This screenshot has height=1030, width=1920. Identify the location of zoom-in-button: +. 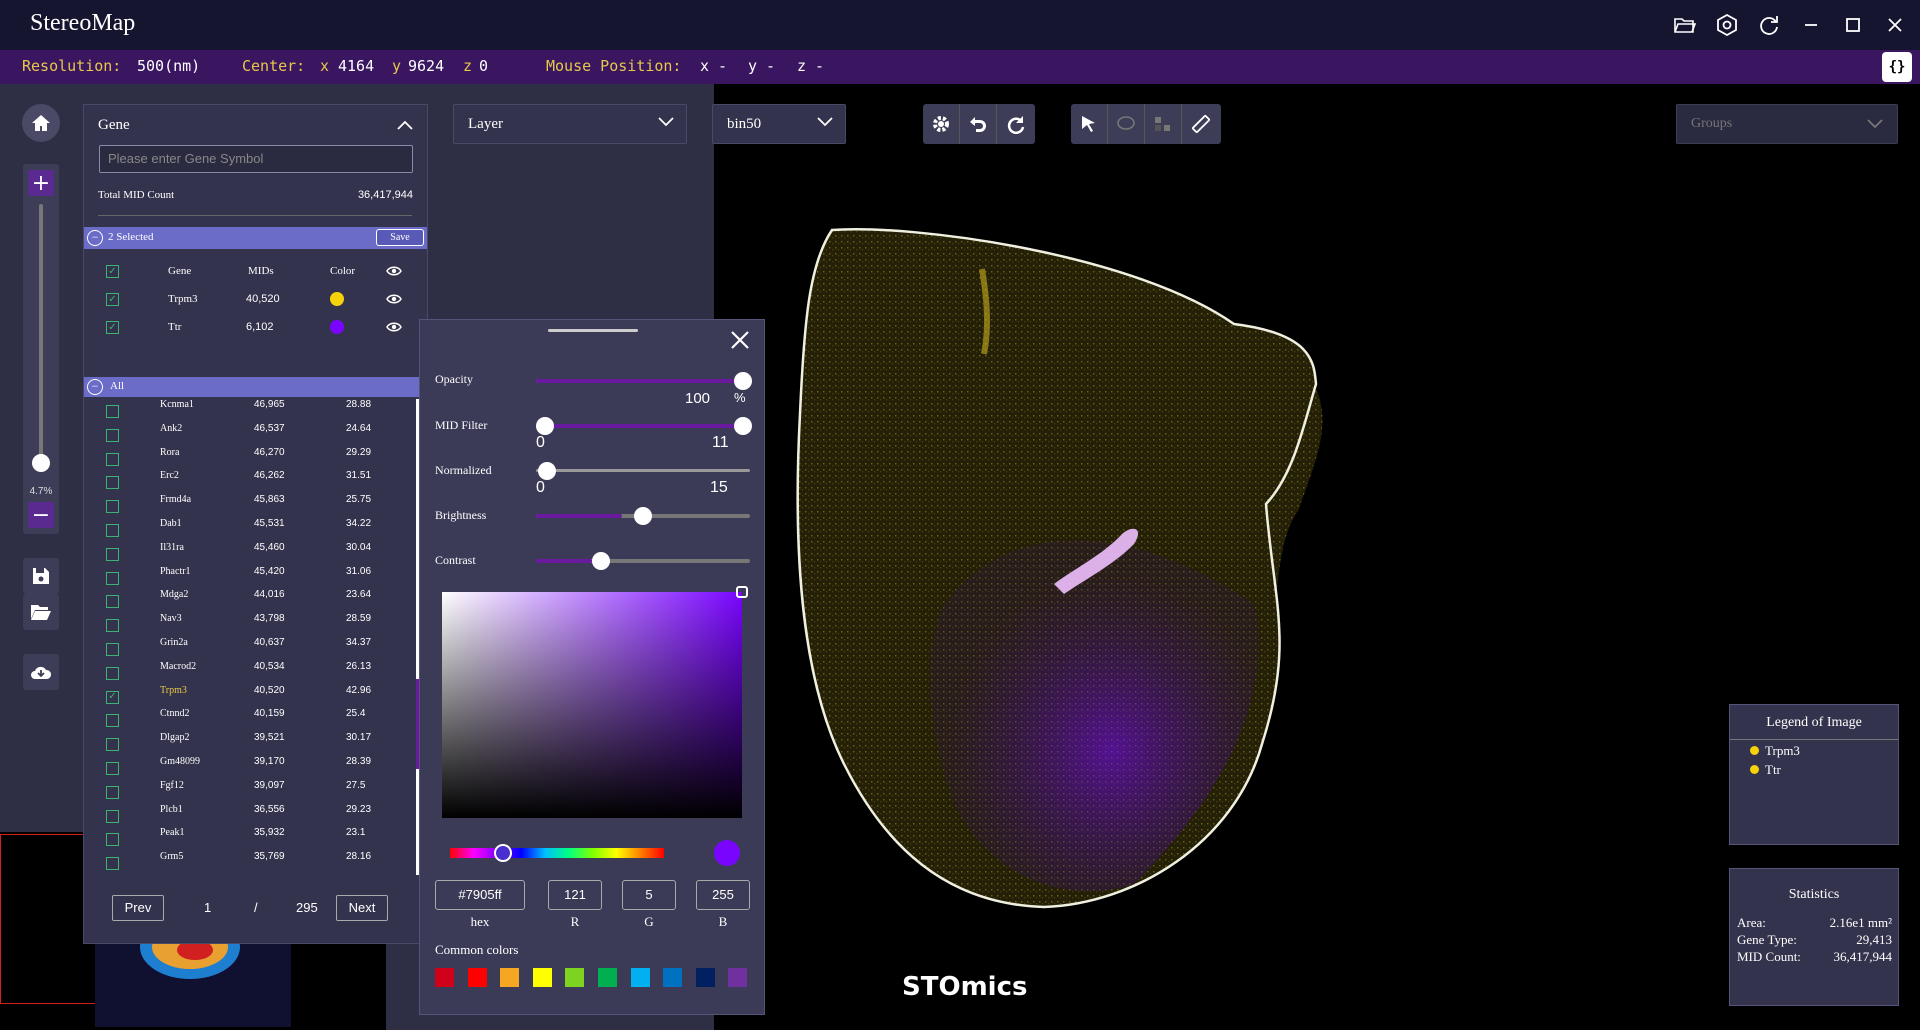
(41, 183).